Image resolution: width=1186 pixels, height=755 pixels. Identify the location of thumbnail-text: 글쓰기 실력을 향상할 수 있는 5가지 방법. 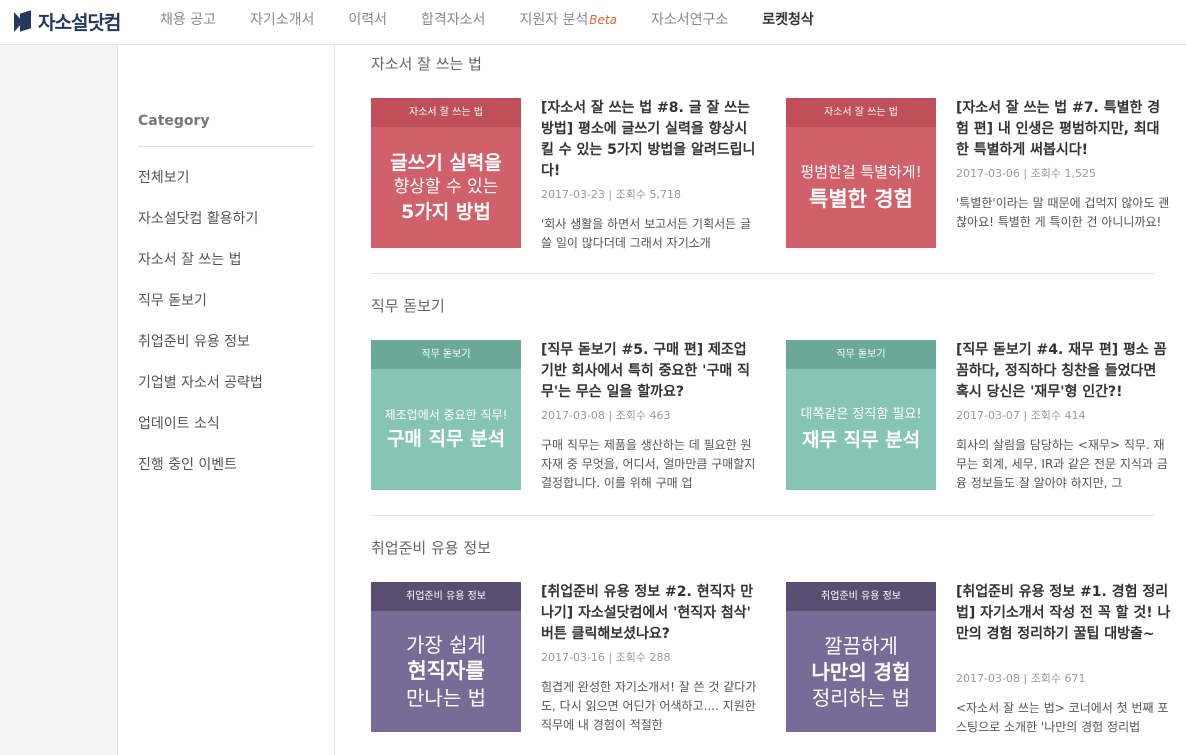
(446, 187).